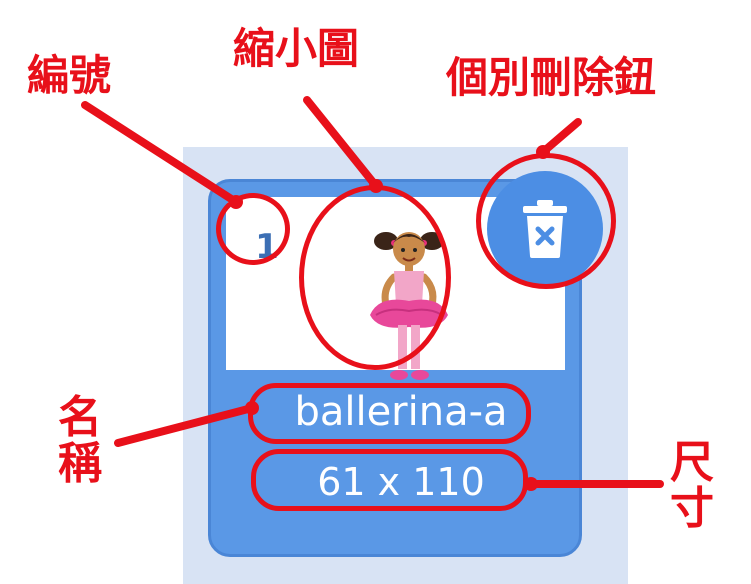 The height and width of the screenshot is (584, 751). What do you see at coordinates (551, 77) in the screenshot?
I see `delete-annotation-label: 個別刪除鈕` at bounding box center [551, 77].